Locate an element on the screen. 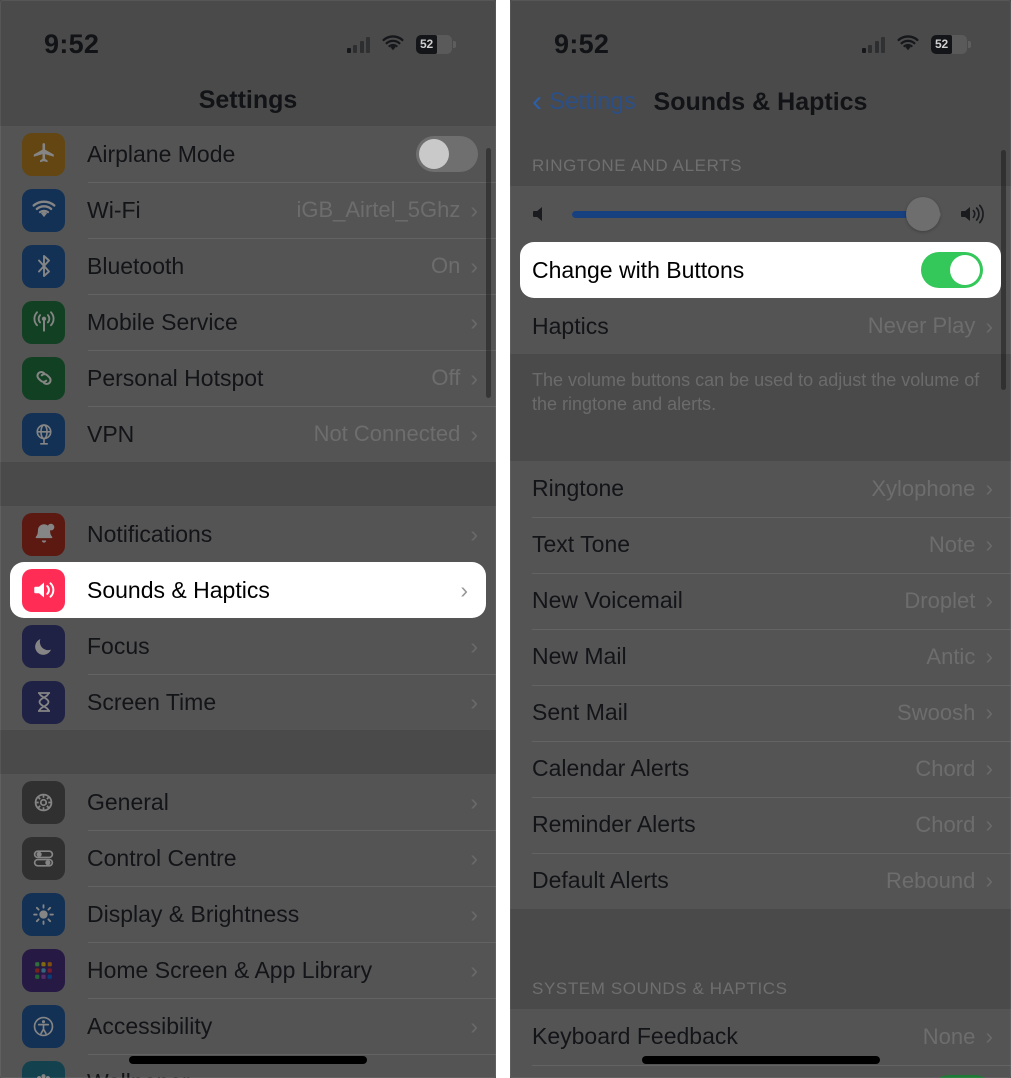 Image resolution: width=1011 pixels, height=1078 pixels. status-bar-time: 9:52 is located at coordinates (72, 43).